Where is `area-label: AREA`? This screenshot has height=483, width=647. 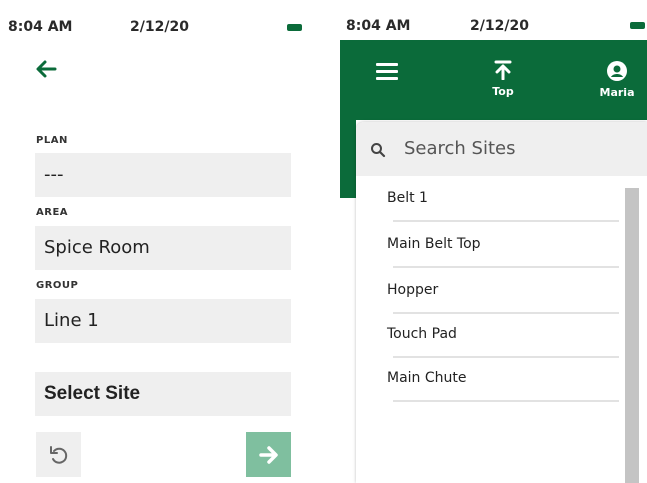
area-label: AREA is located at coordinates (52, 212).